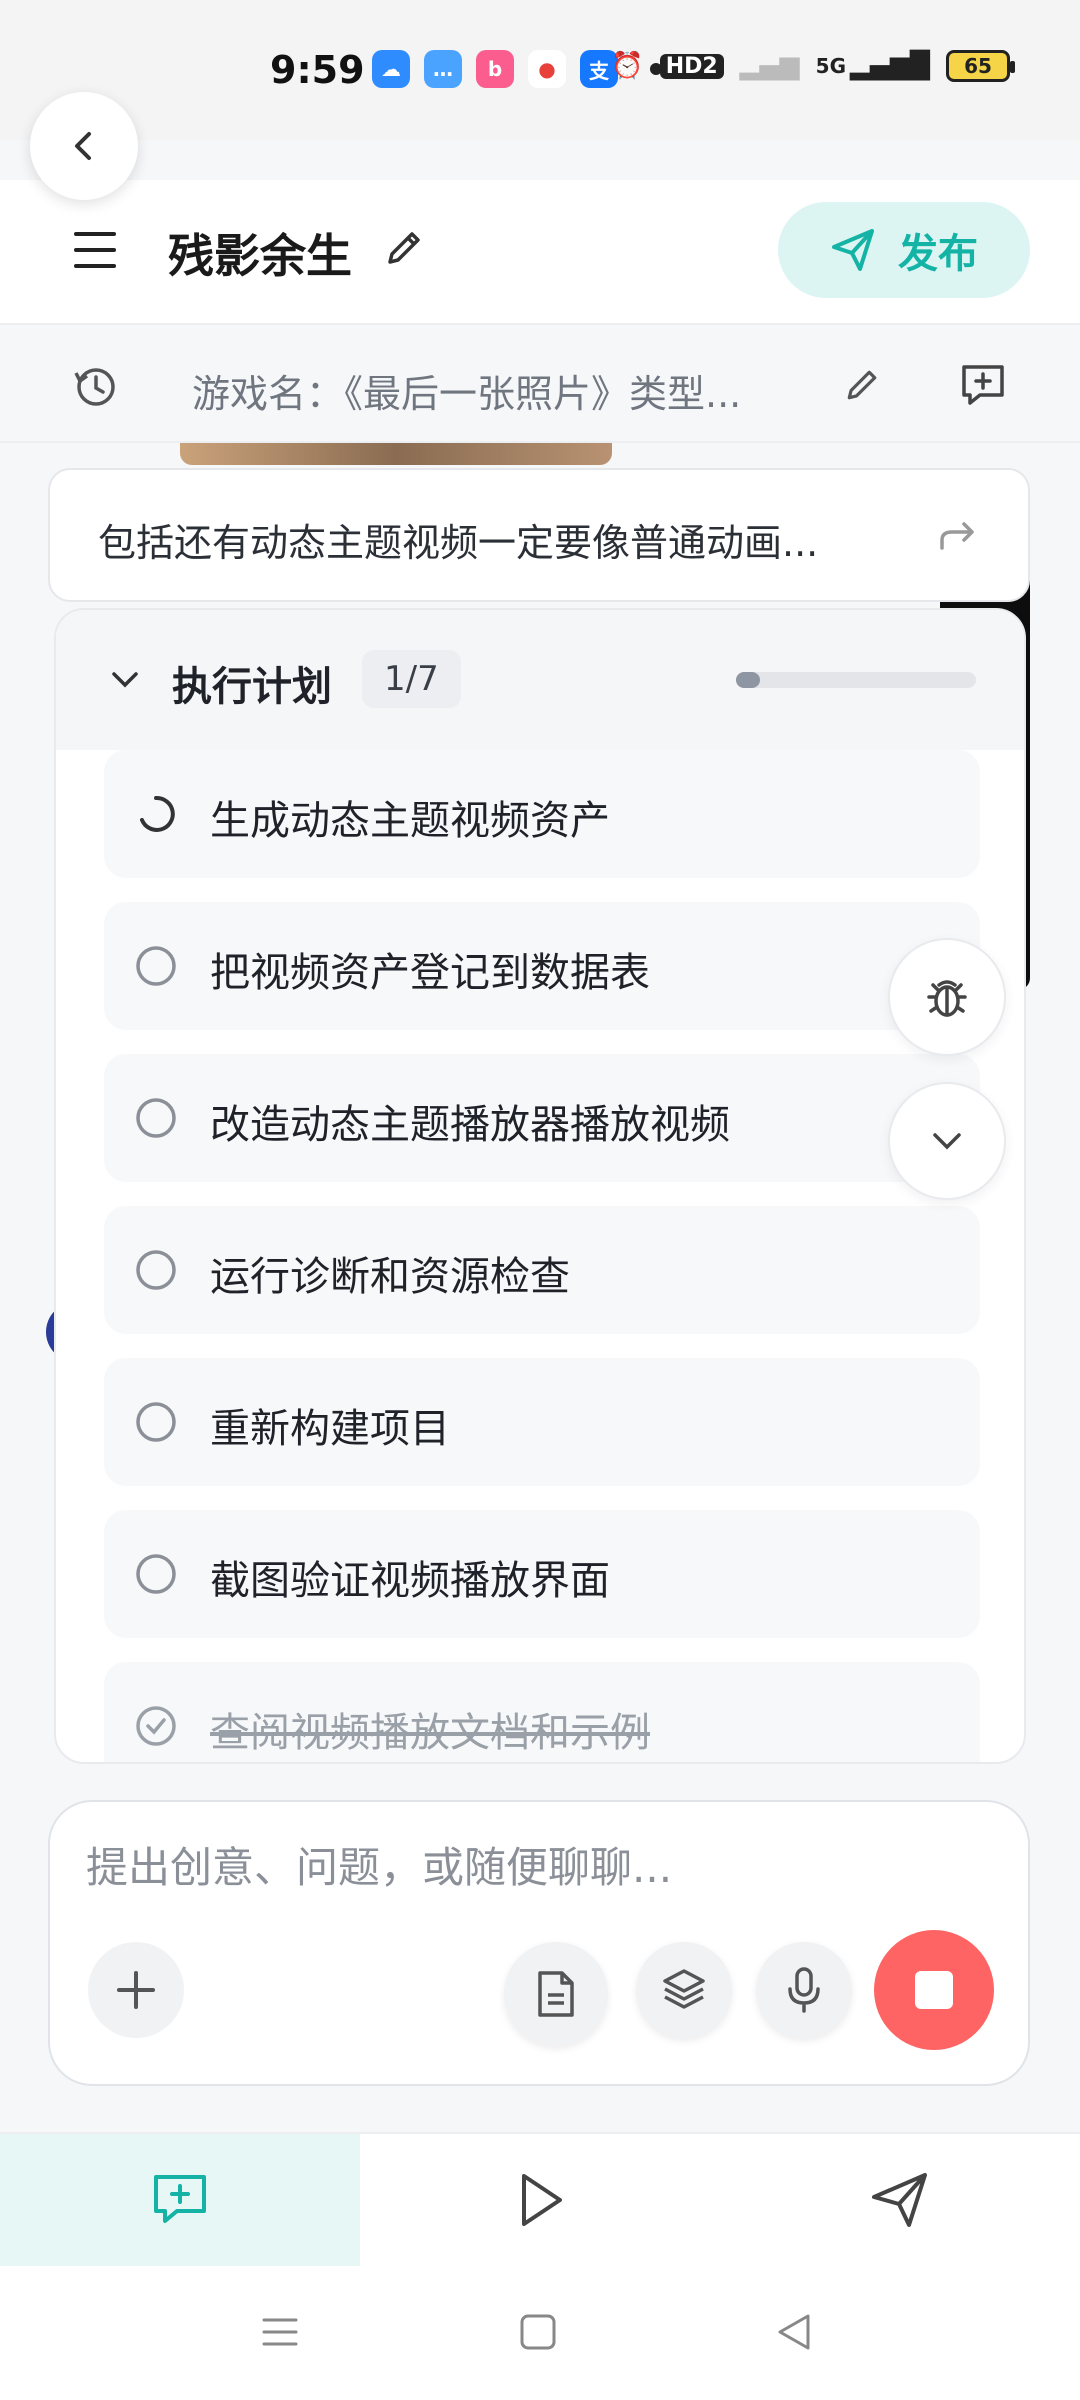 The width and height of the screenshot is (1080, 2400). Describe the element at coordinates (330, 1429) in the screenshot. I see `plan-step-label: 重新构建项目` at that location.